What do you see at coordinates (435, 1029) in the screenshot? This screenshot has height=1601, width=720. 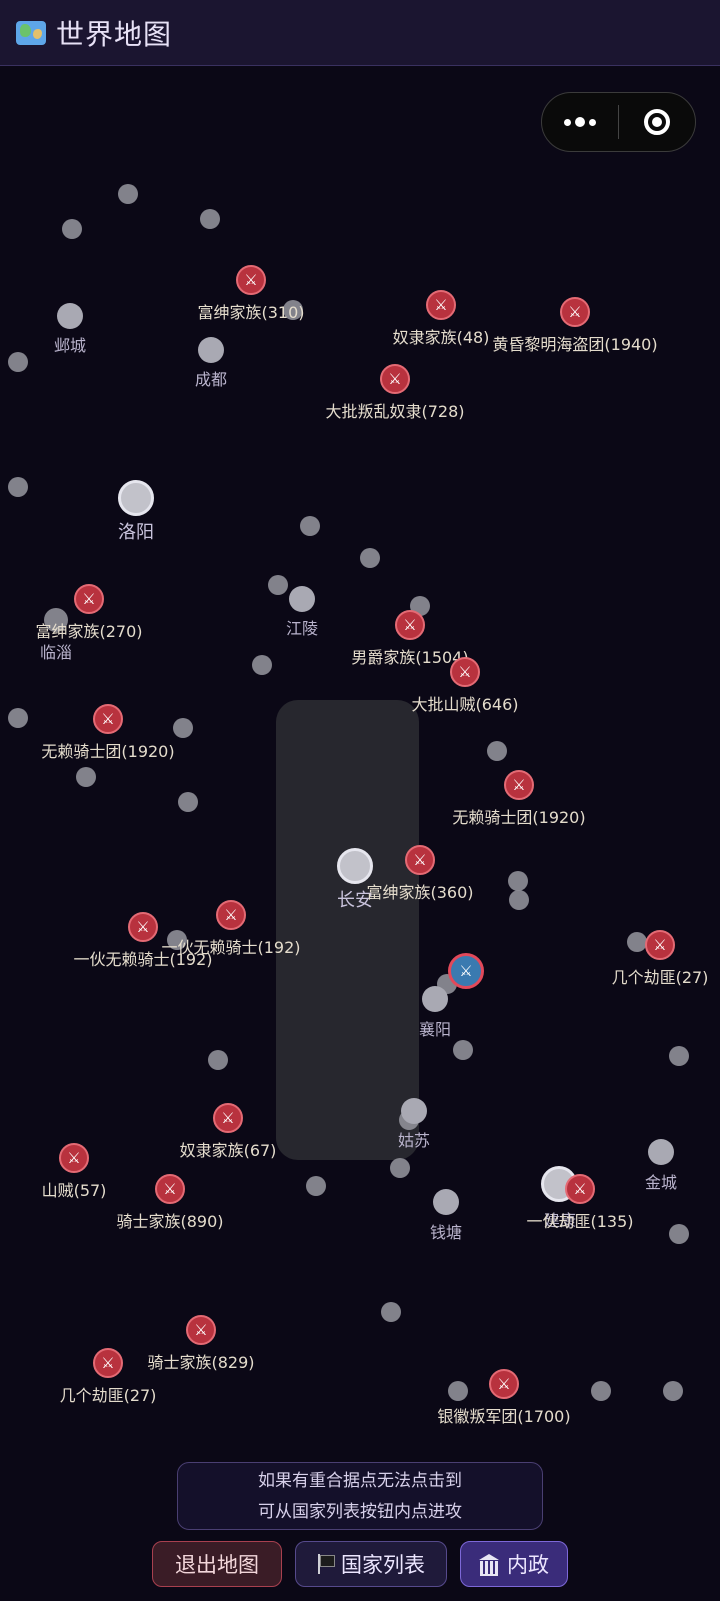 I see `city-label: 襄阳` at bounding box center [435, 1029].